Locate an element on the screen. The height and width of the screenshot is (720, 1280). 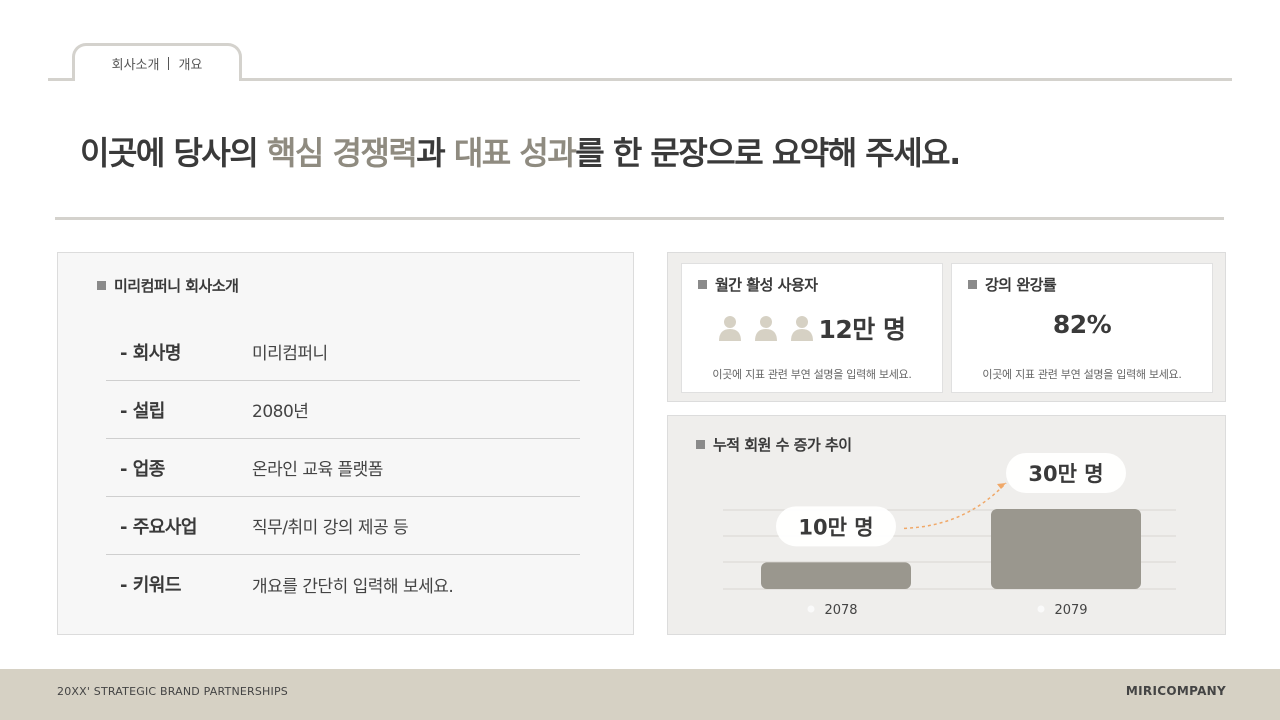
metric-title: 월간 활성 사용자 is located at coordinates (758, 284).